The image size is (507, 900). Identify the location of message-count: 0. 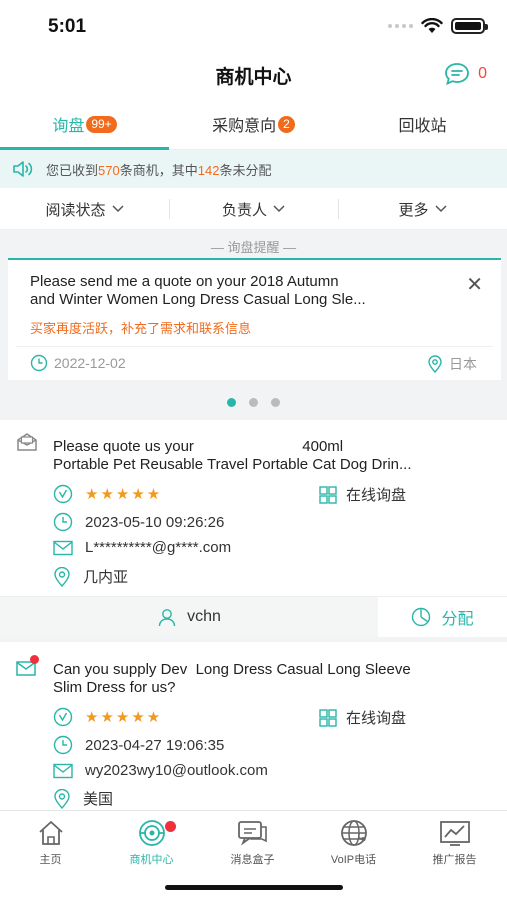
(482, 73).